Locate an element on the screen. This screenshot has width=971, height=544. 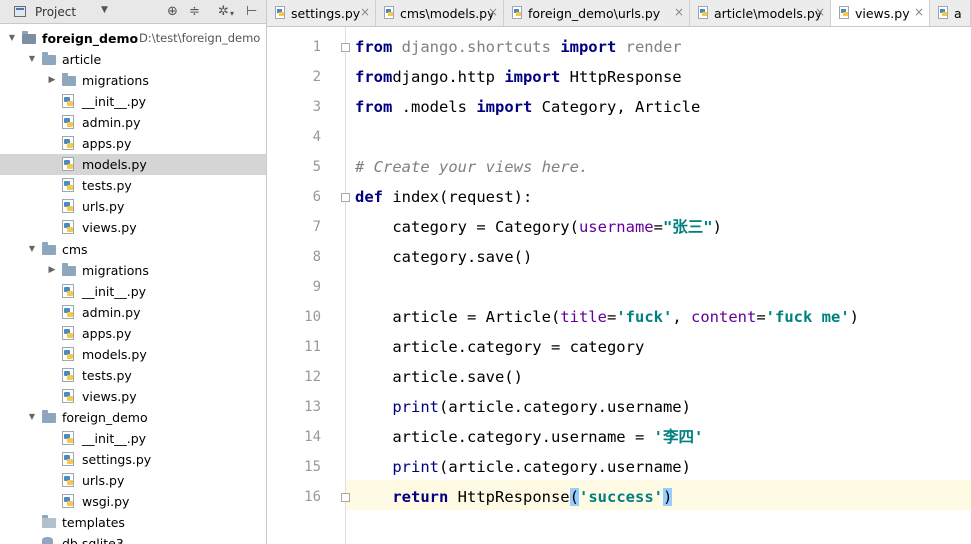
line-number: 10 is located at coordinates (312, 317).